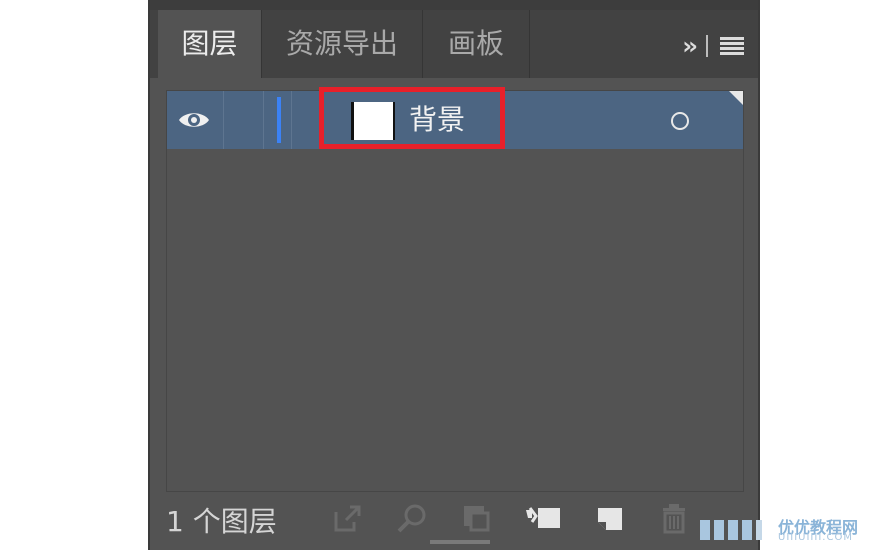 This screenshot has width=870, height=550. I want to click on menu-separator, so click(707, 46).